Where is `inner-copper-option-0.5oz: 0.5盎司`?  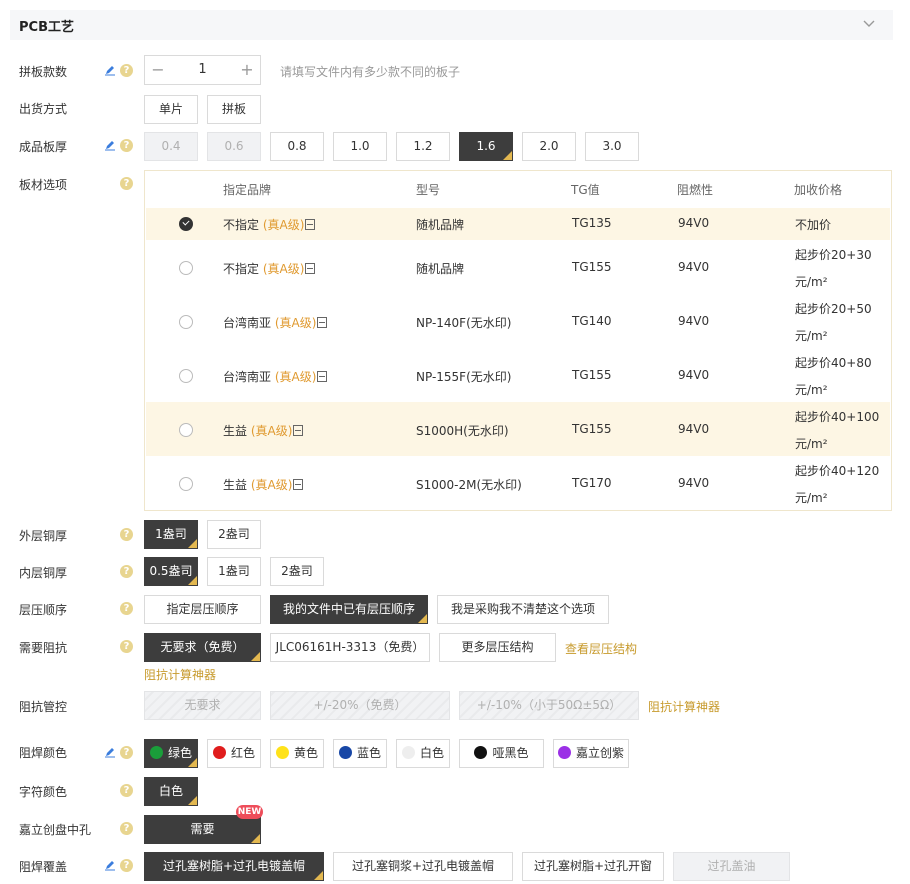
inner-copper-option-0.5oz: 0.5盎司 is located at coordinates (171, 571).